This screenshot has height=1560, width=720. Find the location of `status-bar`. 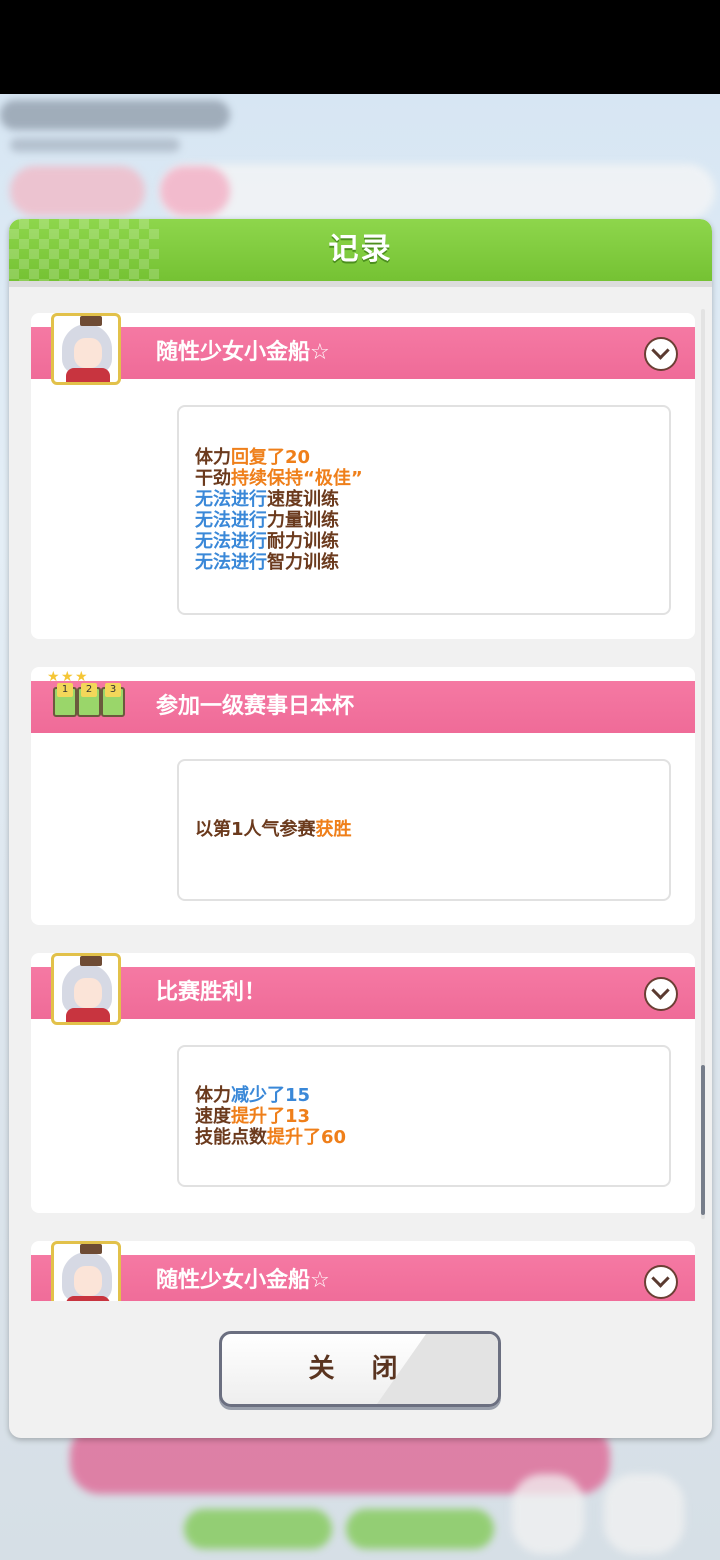

status-bar is located at coordinates (360, 47).